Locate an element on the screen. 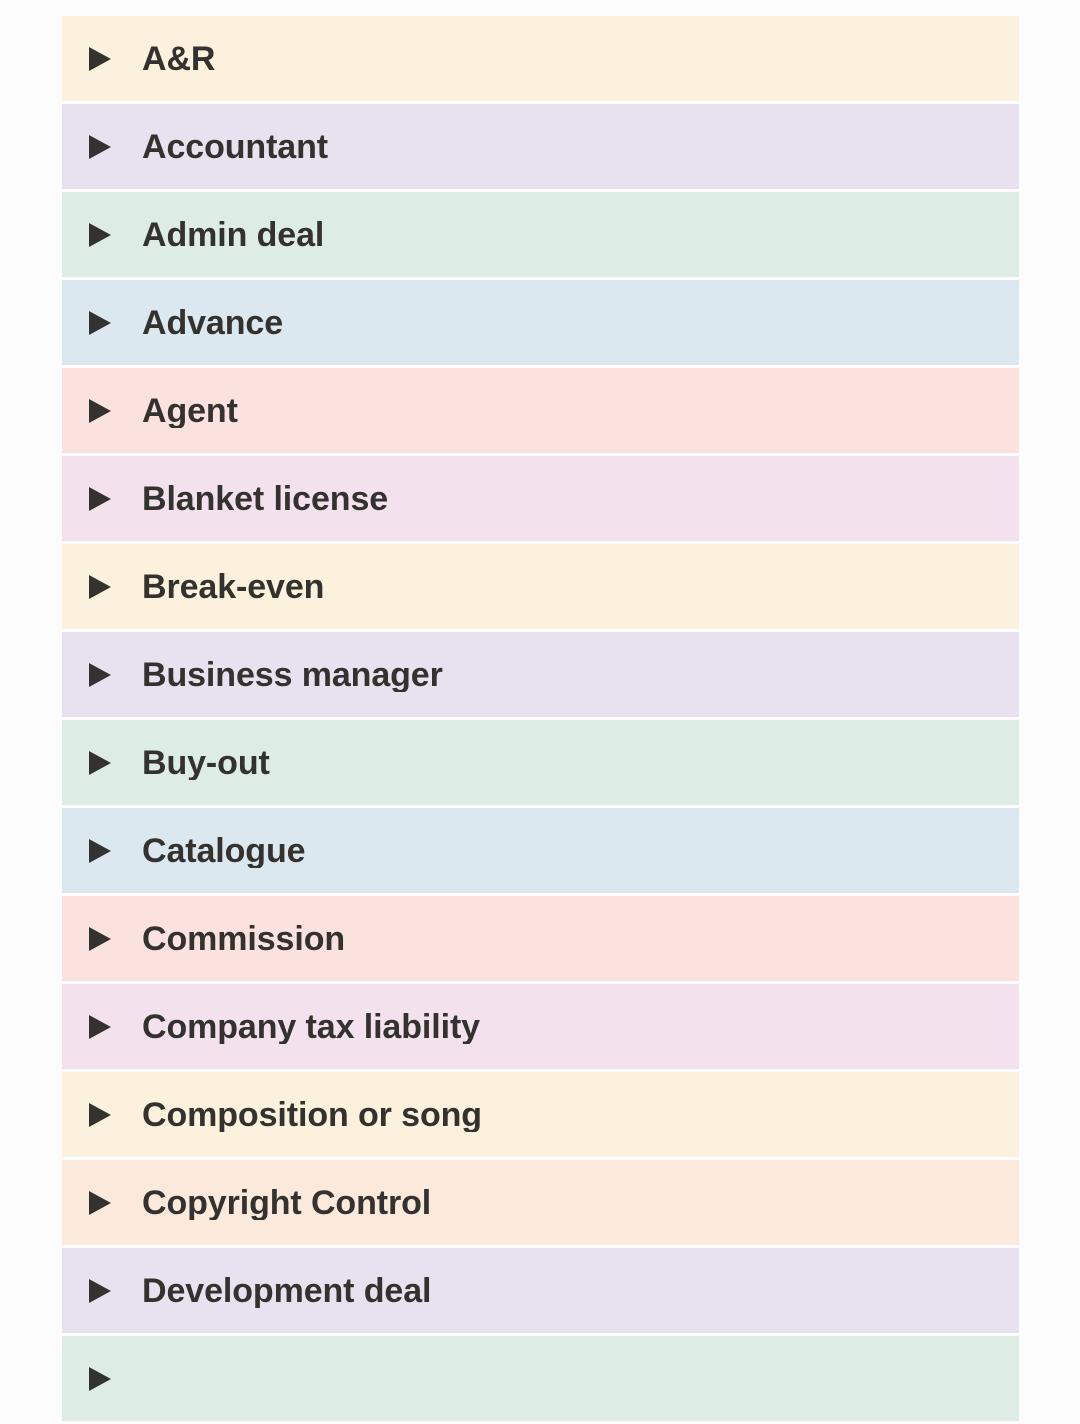  accordion-row-label: Business manager is located at coordinates (292, 674).